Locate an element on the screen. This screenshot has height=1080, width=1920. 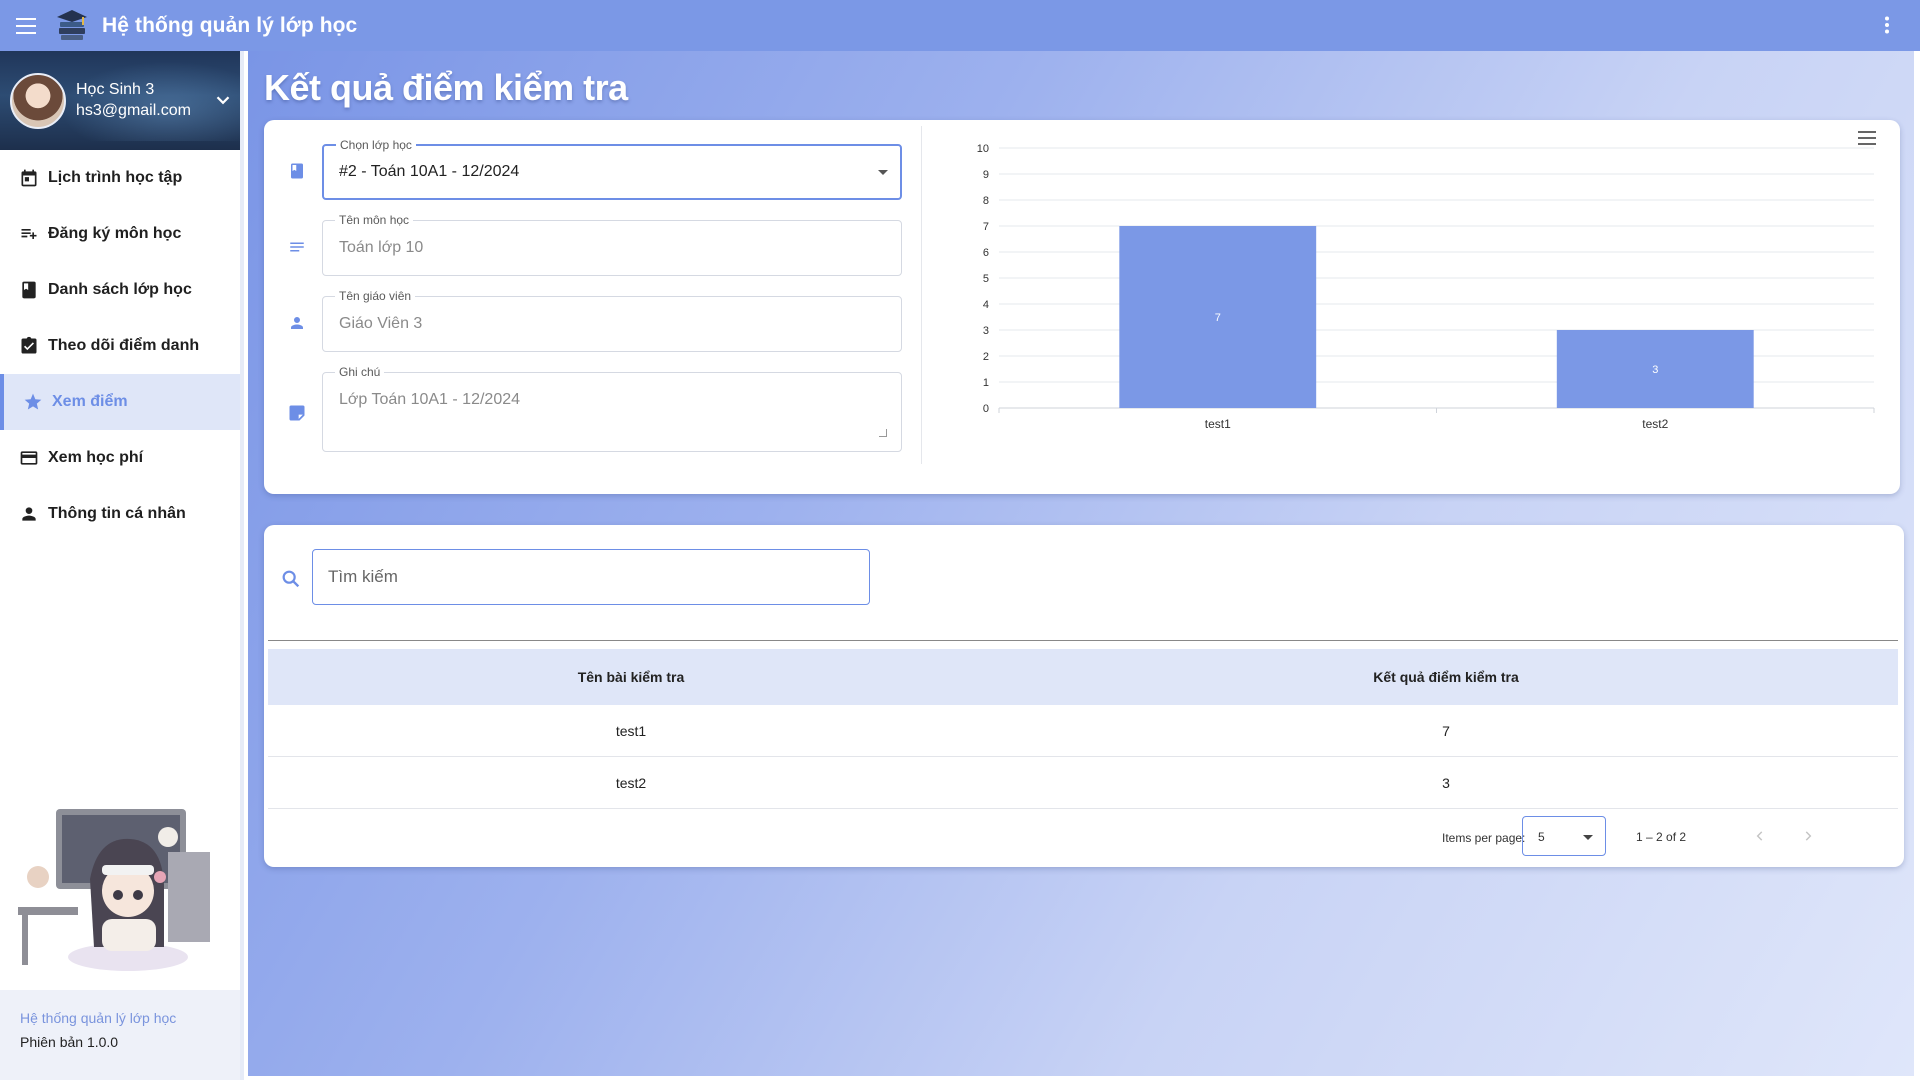
app-bar: Hệ thống quản lý lớp học is located at coordinates (960, 25).